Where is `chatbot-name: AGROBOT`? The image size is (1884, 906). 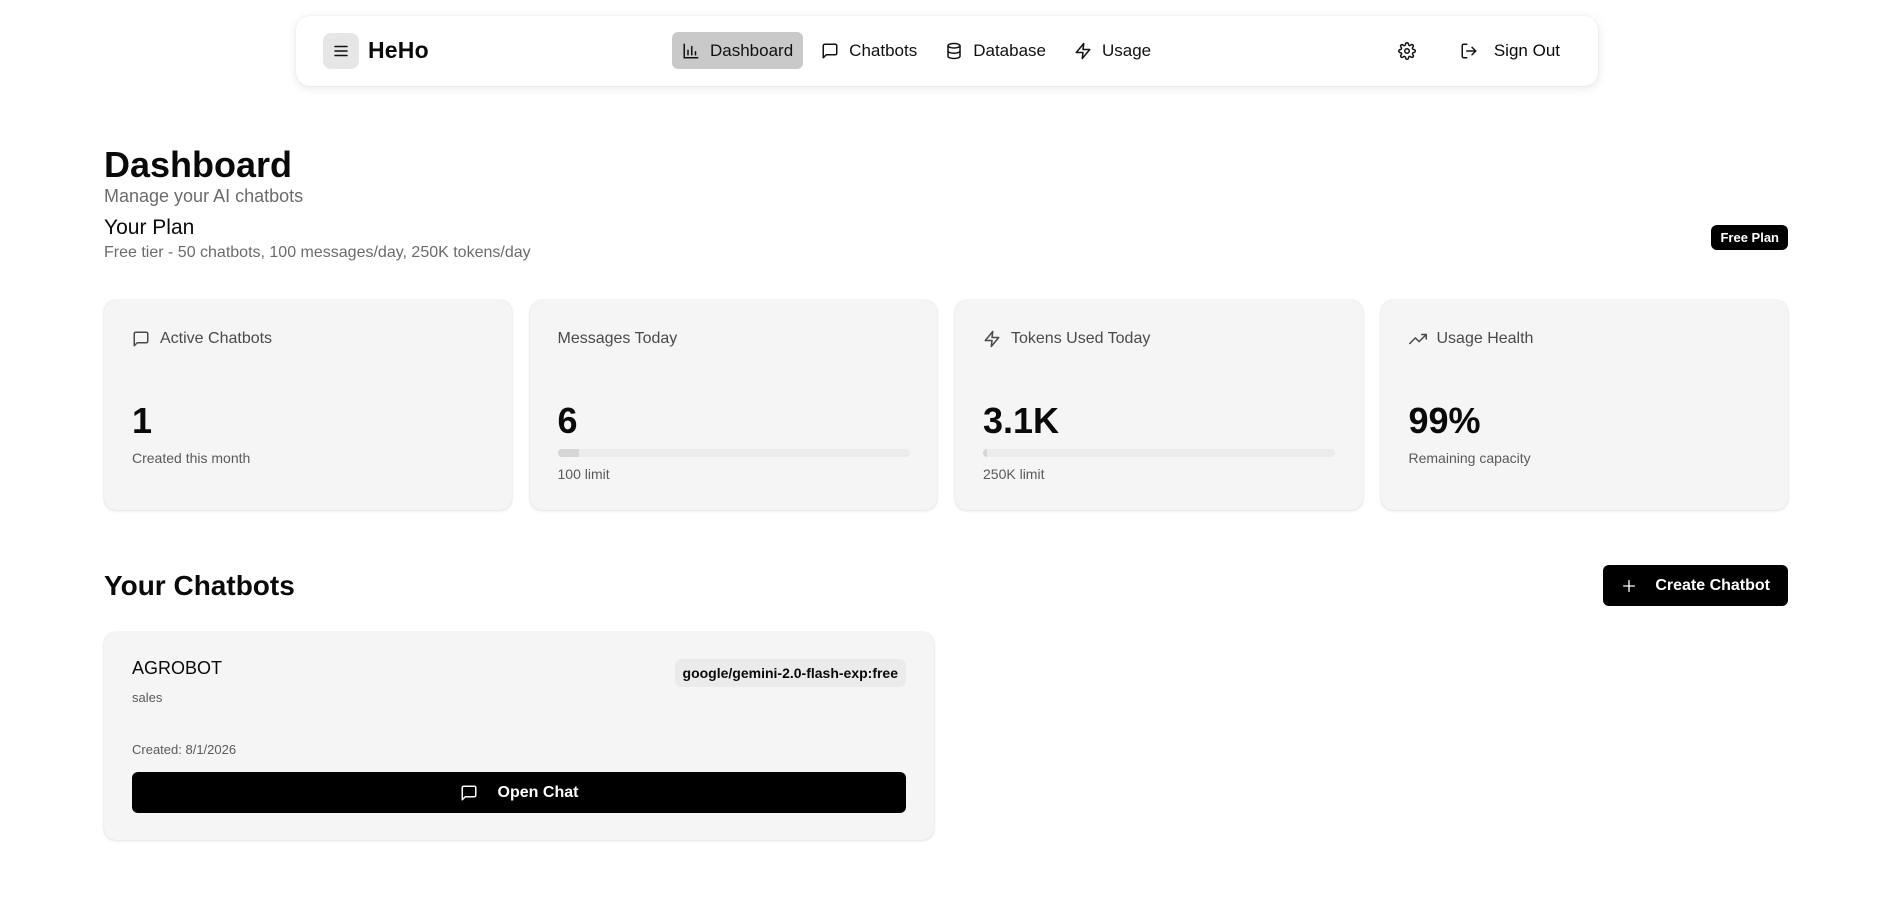 chatbot-name: AGROBOT is located at coordinates (177, 668).